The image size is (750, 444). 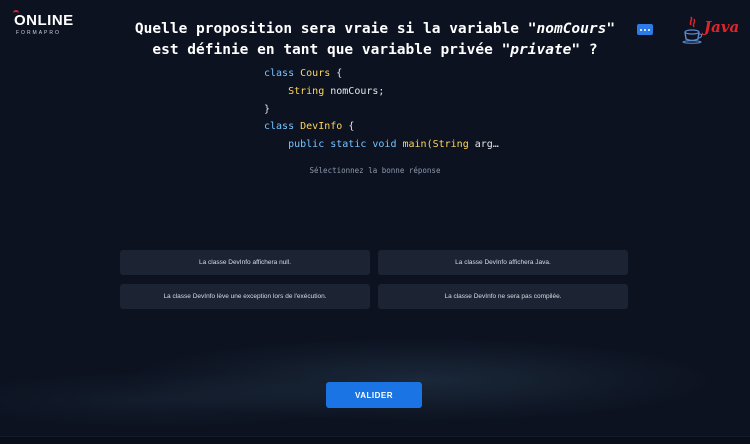 I want to click on answer-option-label: La classe DevInfo ne sera pas compilée., so click(x=503, y=296).